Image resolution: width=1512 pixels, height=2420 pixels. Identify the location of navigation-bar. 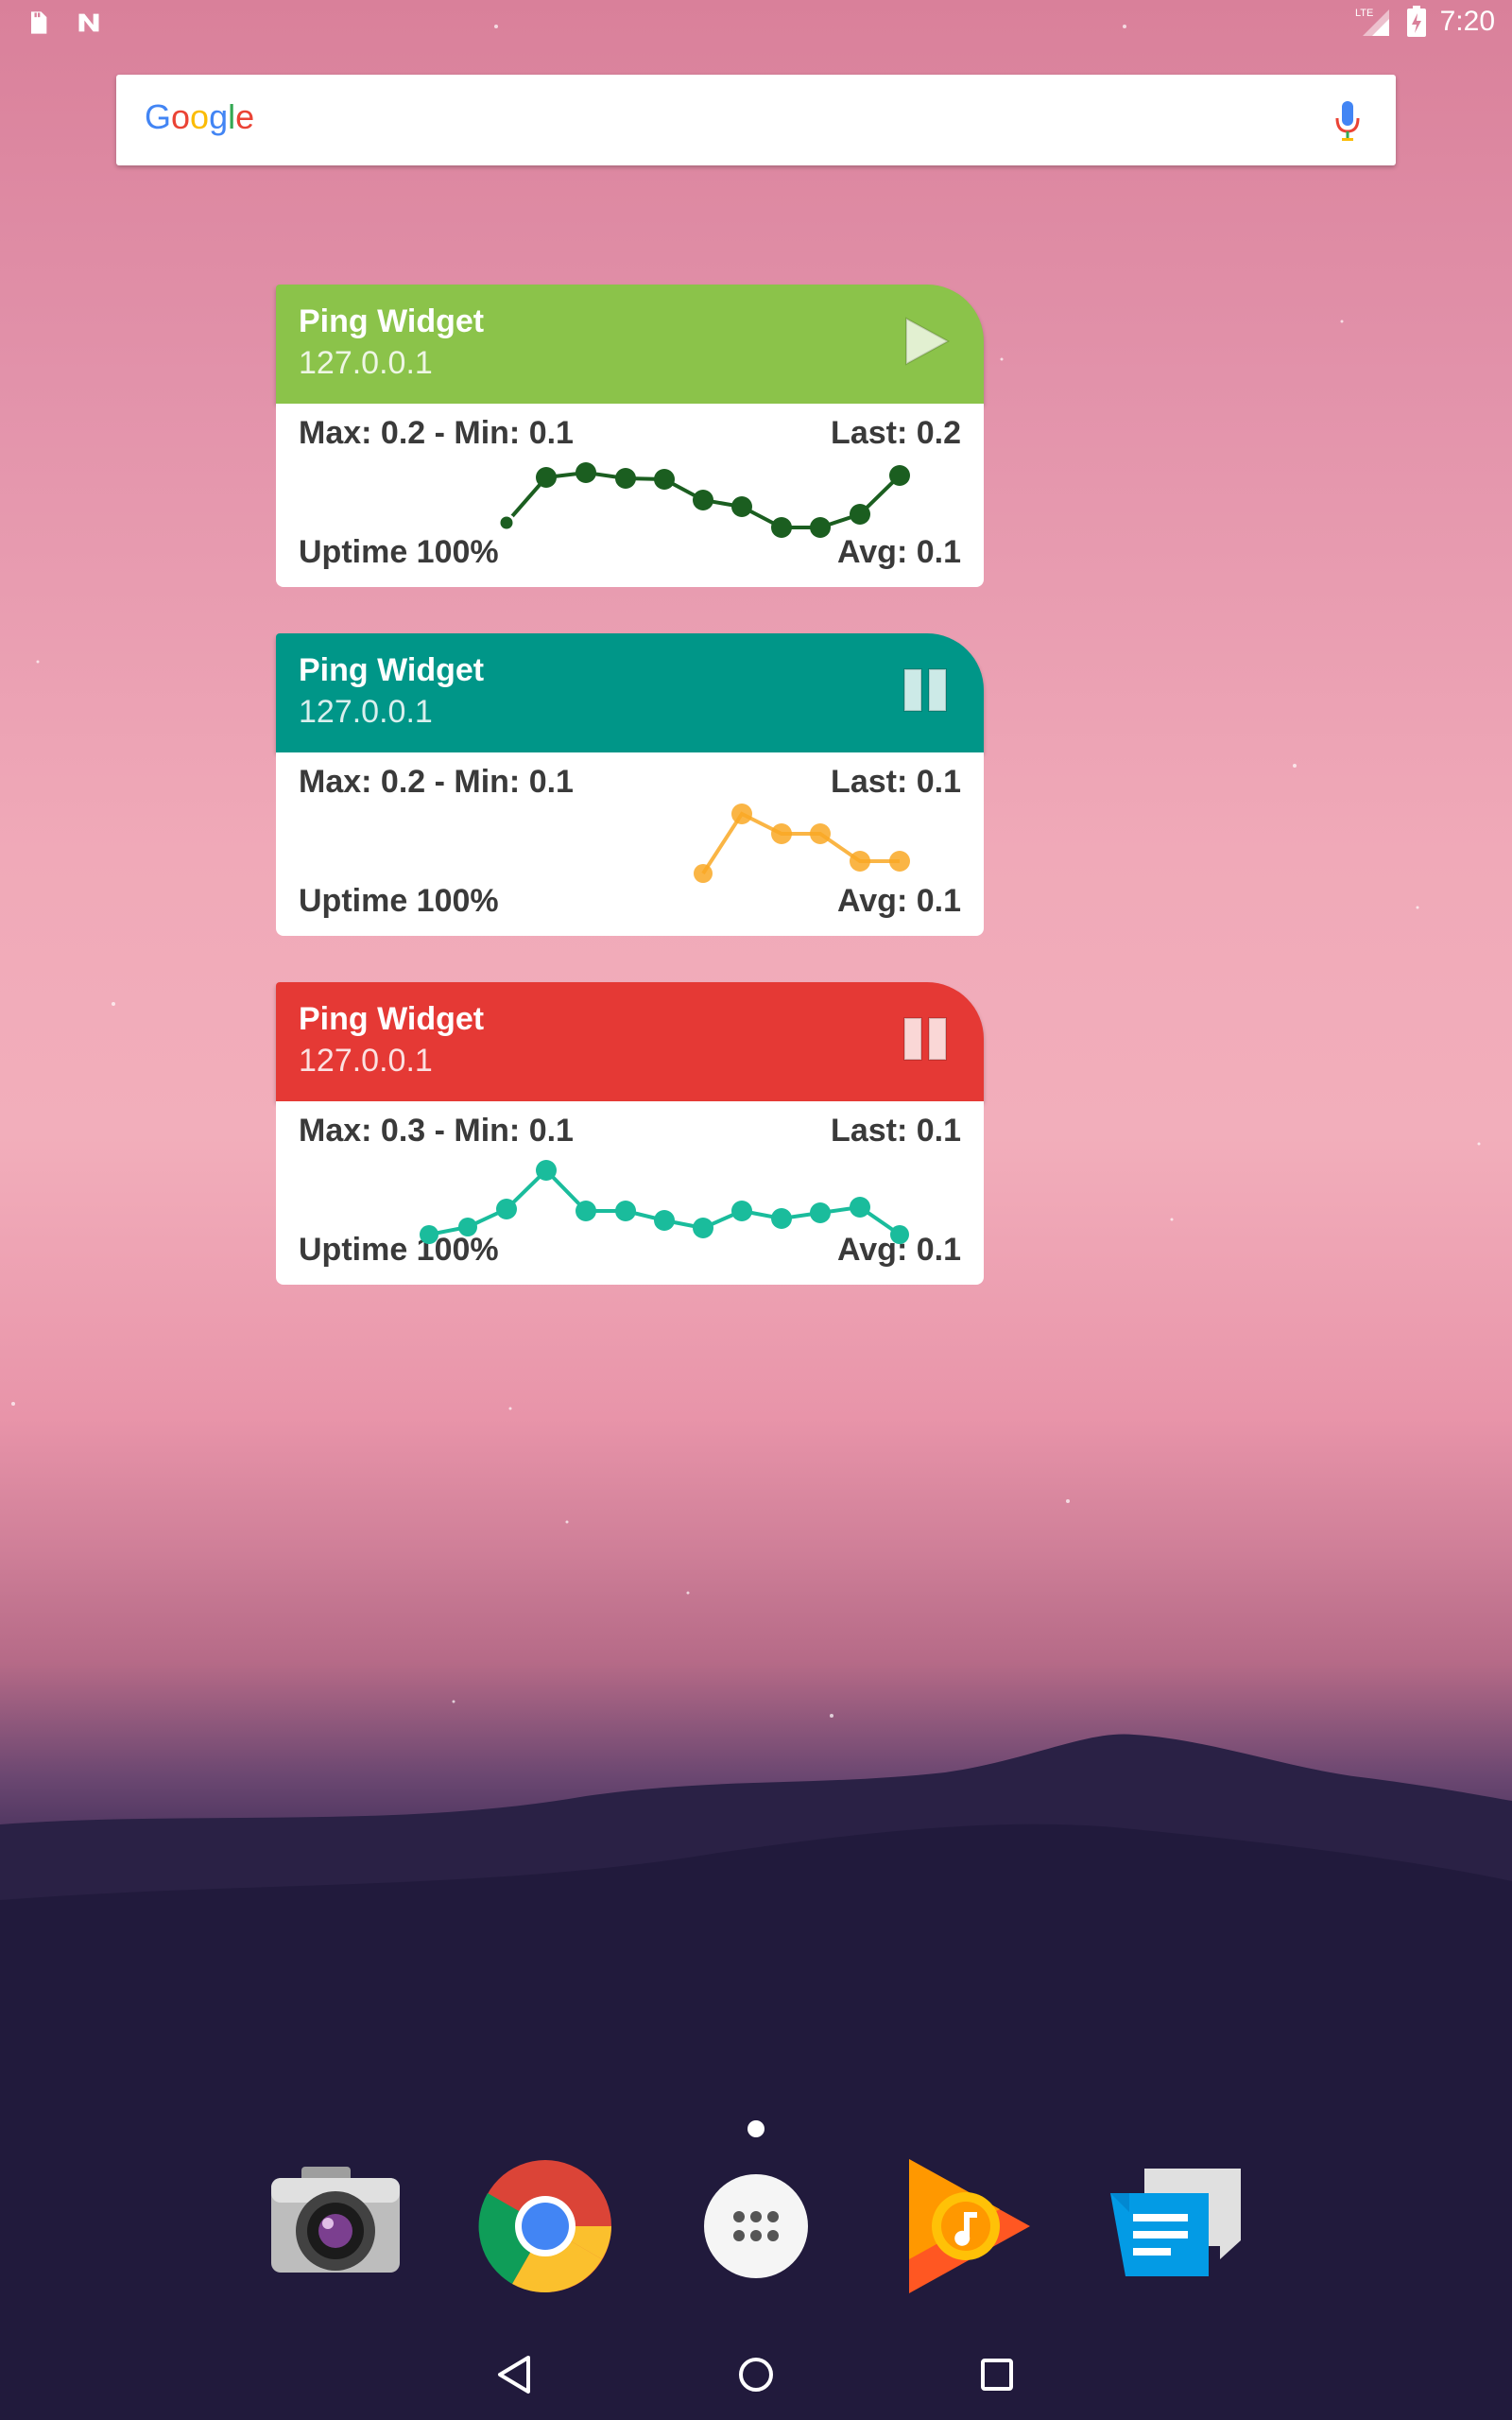
(756, 2375).